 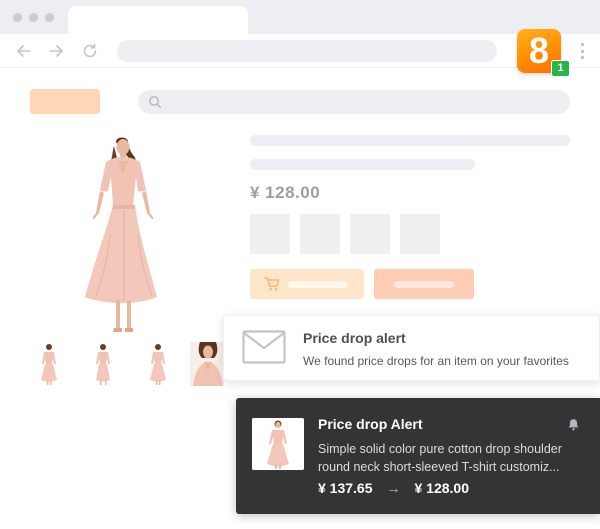 I want to click on buy-label-placeholder, so click(x=424, y=284).